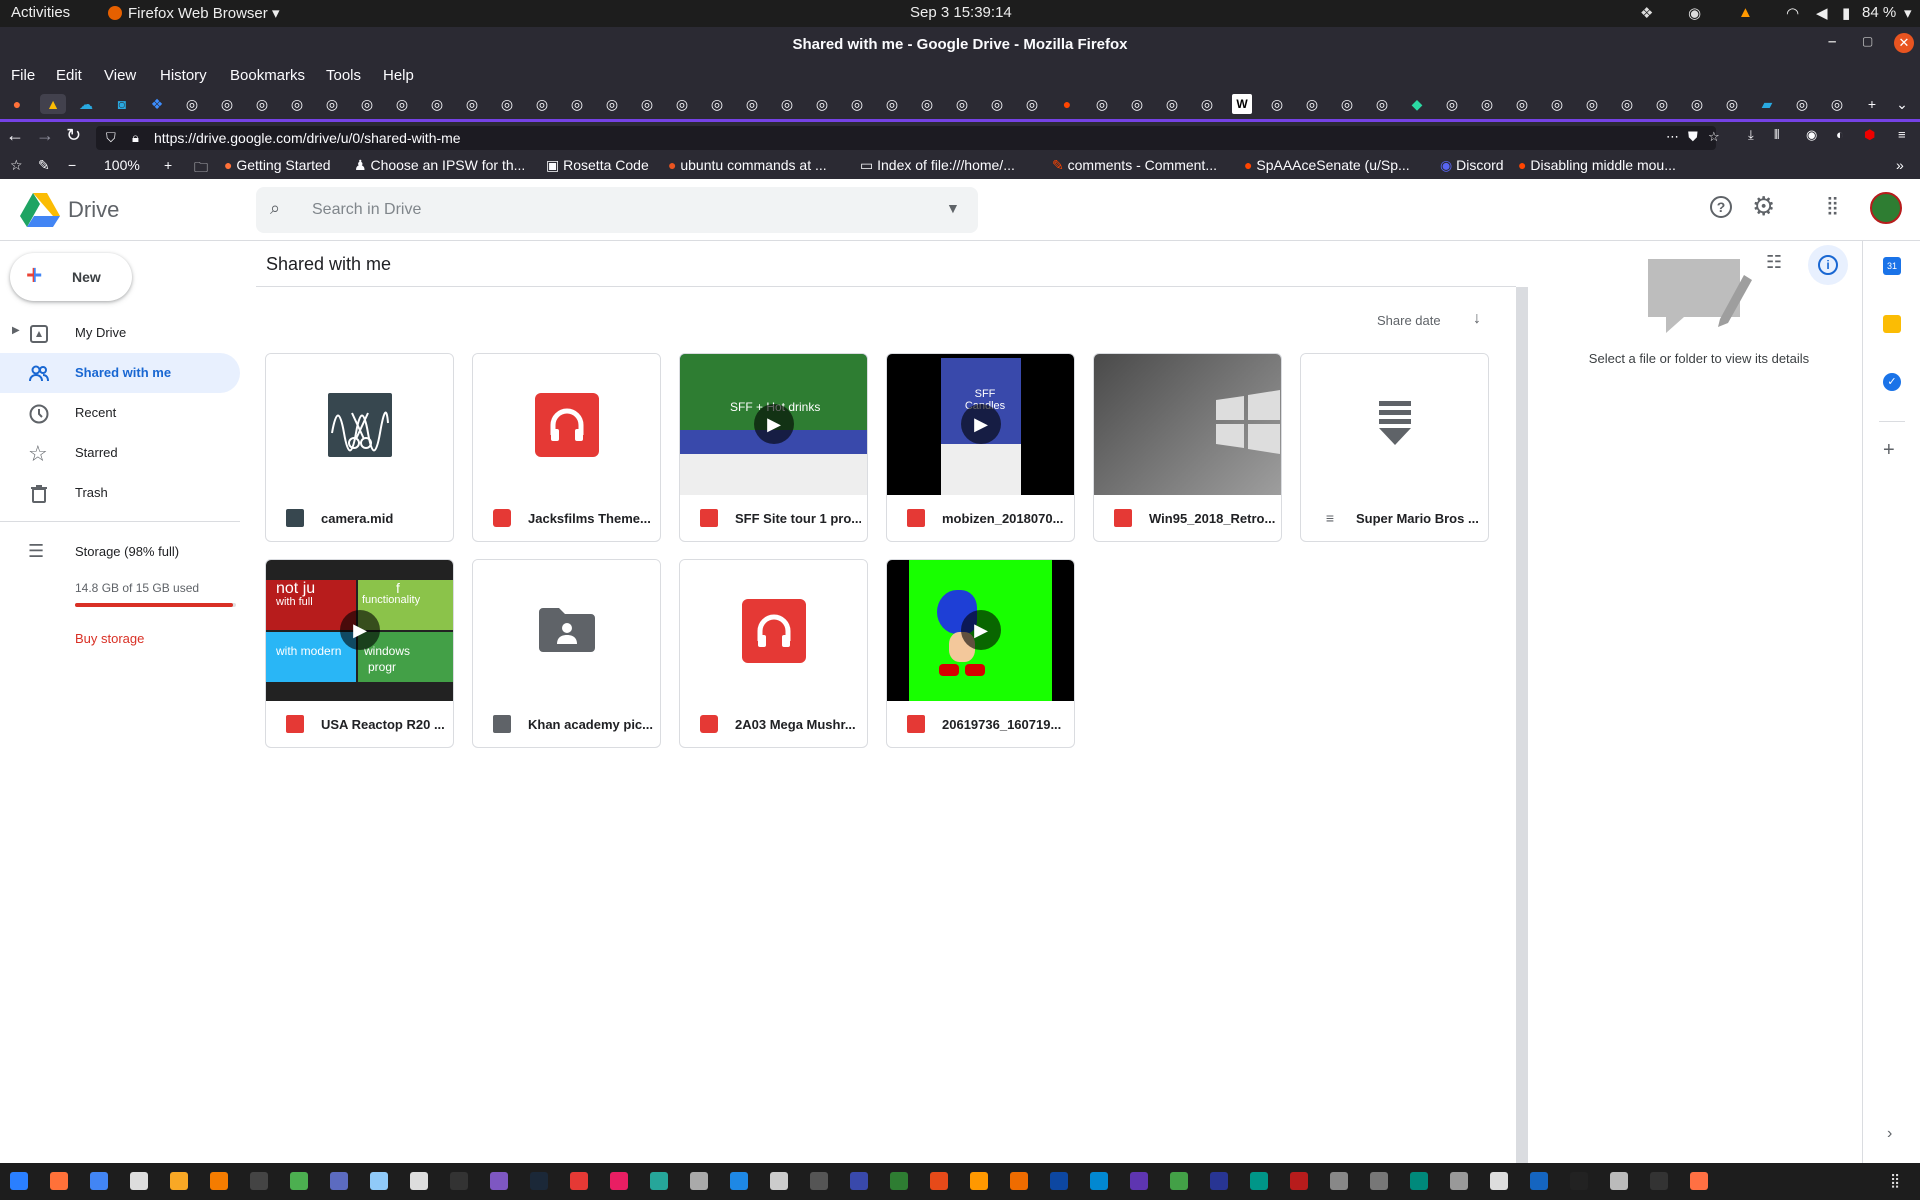 The width and height of the screenshot is (1920, 1200). What do you see at coordinates (1693, 137) in the screenshot?
I see `pocket-icon: ⛊` at bounding box center [1693, 137].